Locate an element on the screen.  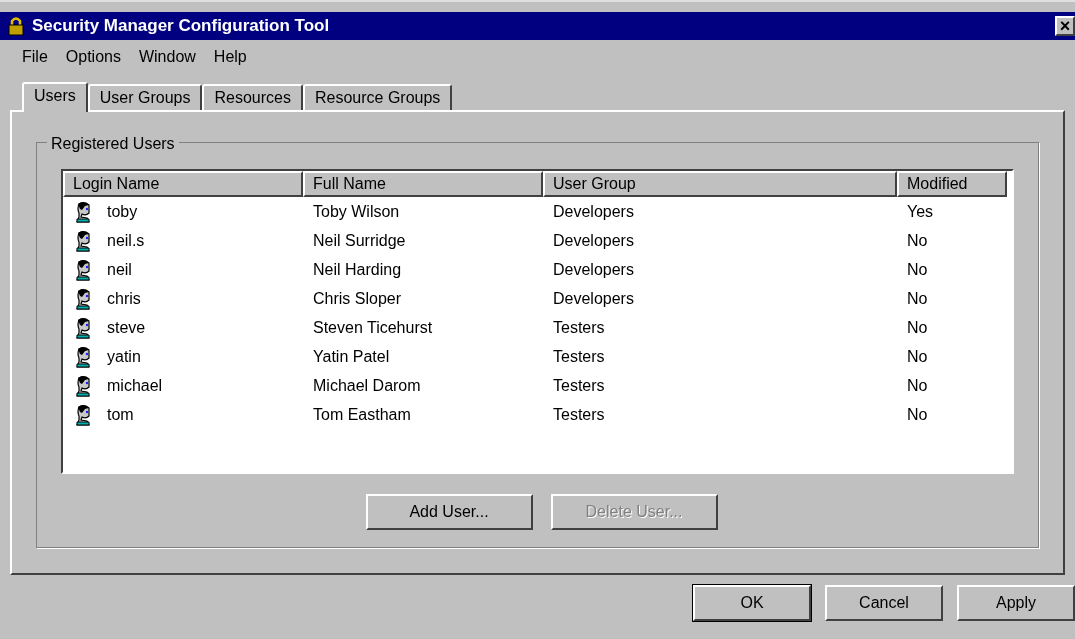
table-cell-text: yatin is located at coordinates (124, 356).